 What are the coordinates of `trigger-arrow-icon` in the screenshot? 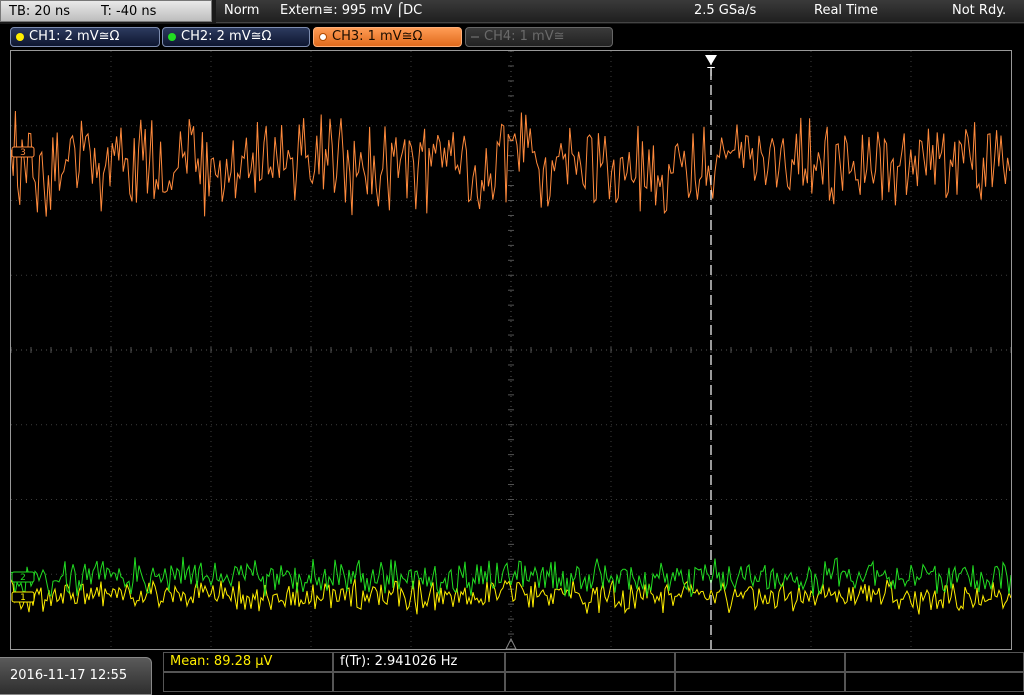 It's located at (711, 60).